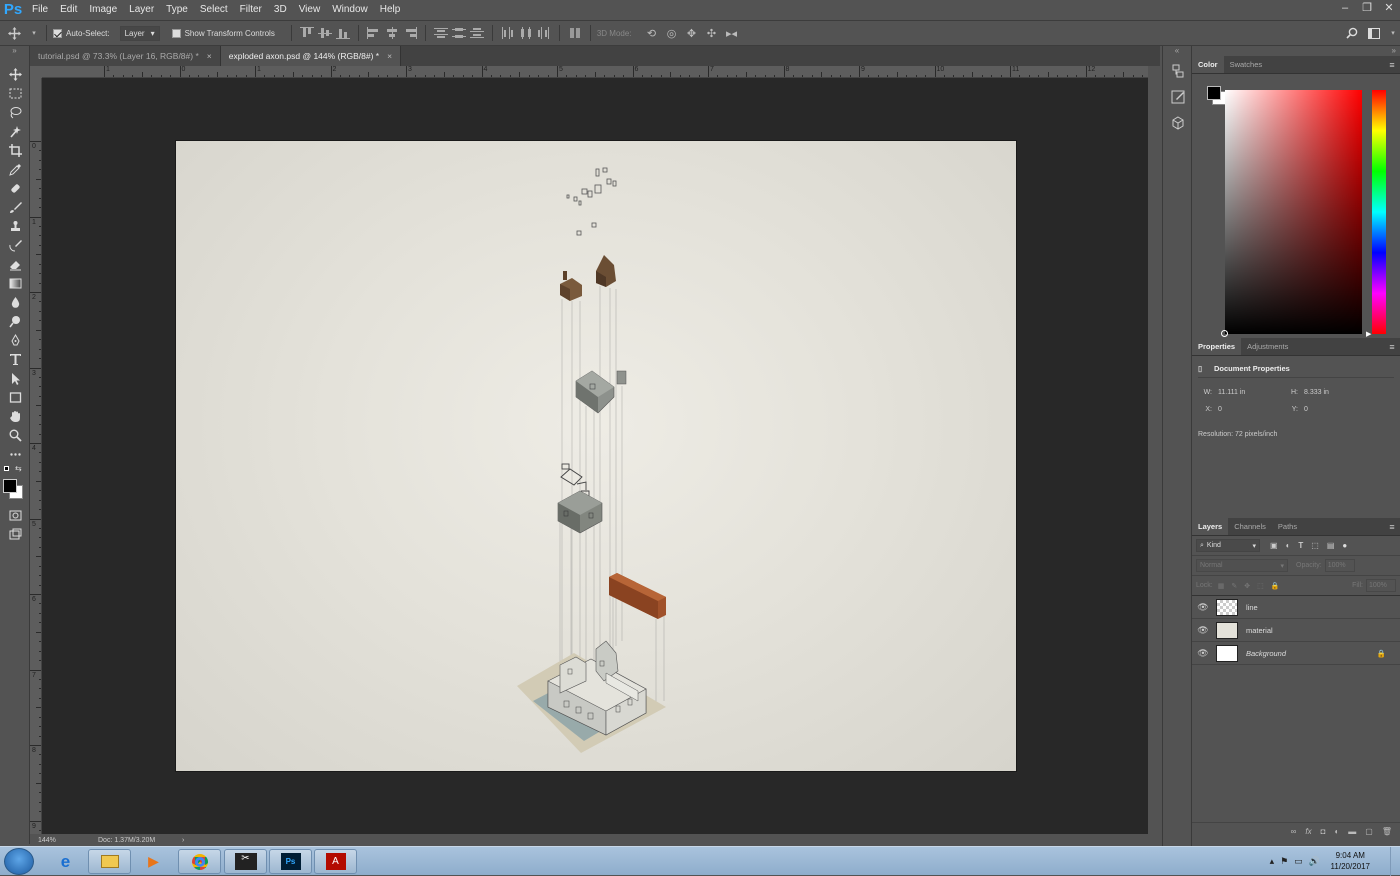 Image resolution: width=1400 pixels, height=876 pixels. Describe the element at coordinates (595, 72) in the screenshot. I see `horizontal-ruler: 1 0 1 2 3 4 5 6 7 8 9 10 11 12` at that location.